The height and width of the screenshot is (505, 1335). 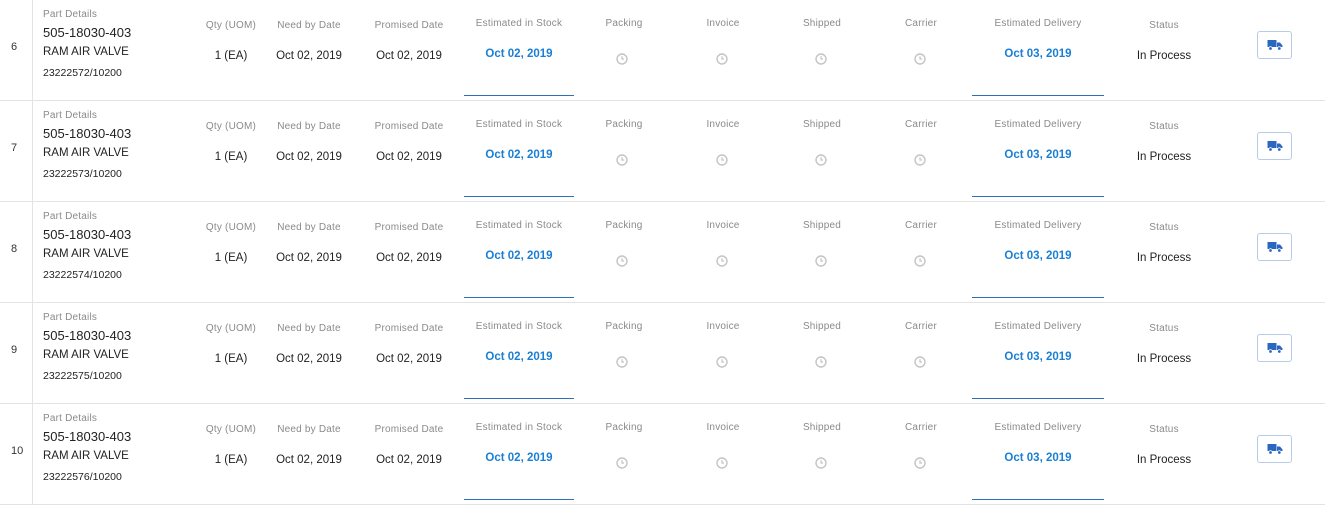 I want to click on est-stock-label: Estimated in Stock, so click(x=519, y=23).